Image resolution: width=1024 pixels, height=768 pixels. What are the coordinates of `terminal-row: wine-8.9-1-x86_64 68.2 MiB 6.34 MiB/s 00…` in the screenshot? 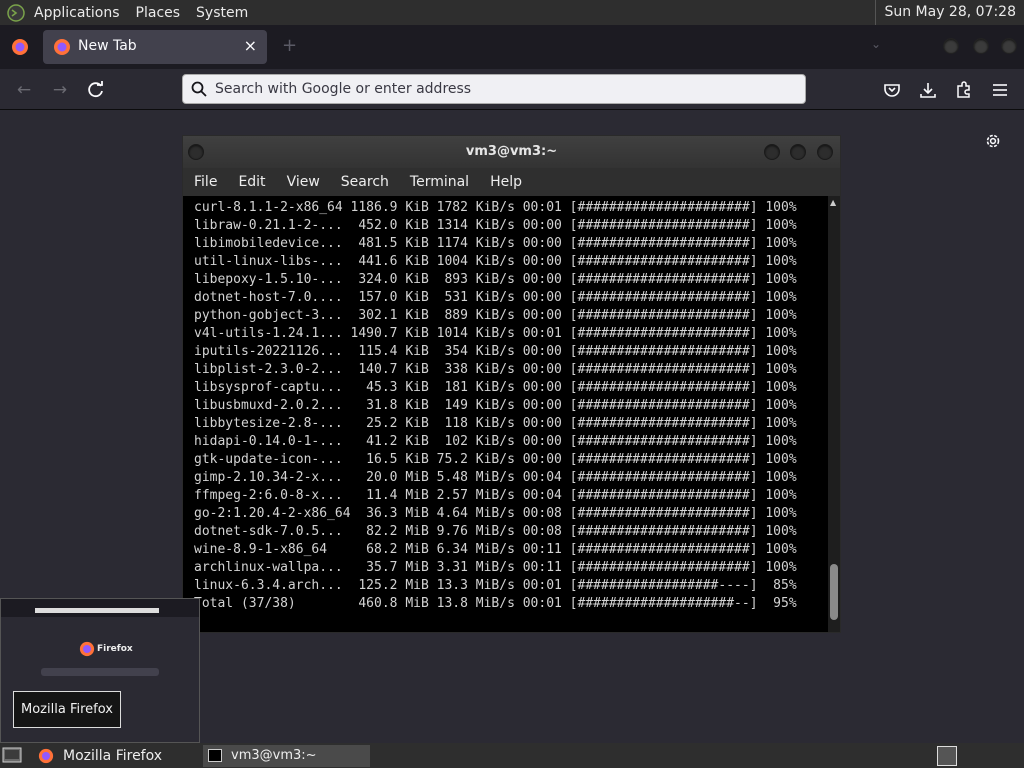 It's located at (495, 549).